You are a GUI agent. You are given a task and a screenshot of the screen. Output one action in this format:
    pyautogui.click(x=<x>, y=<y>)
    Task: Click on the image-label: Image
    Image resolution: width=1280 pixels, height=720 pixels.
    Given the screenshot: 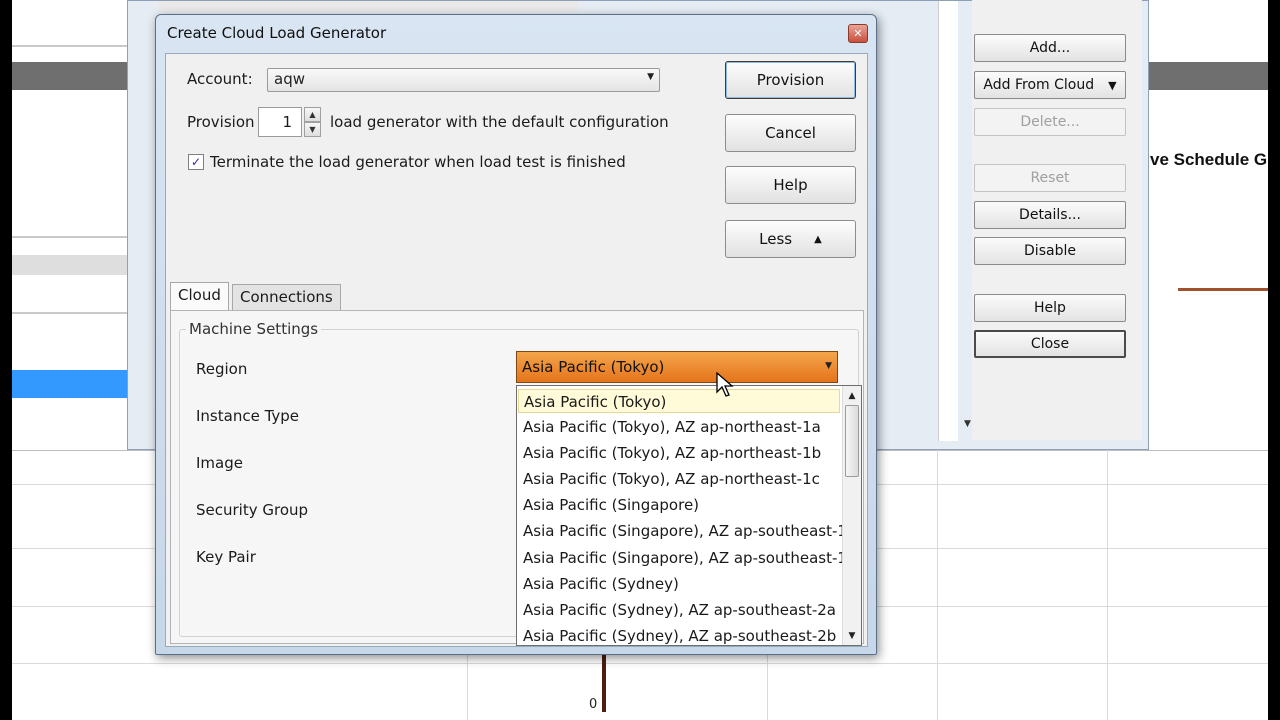 What is the action you would take?
    pyautogui.click(x=219, y=463)
    